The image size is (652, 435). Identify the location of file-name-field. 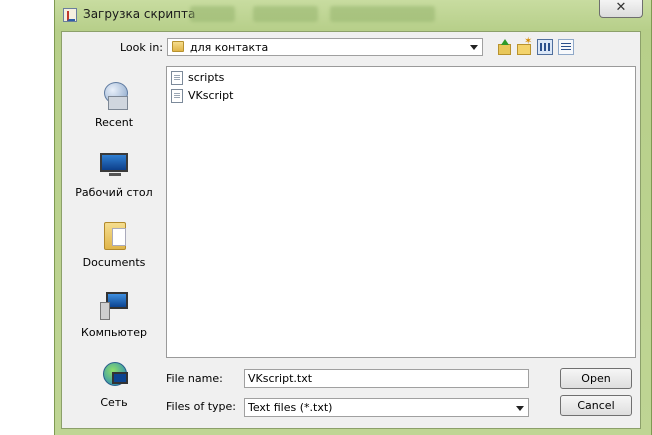
(386, 378).